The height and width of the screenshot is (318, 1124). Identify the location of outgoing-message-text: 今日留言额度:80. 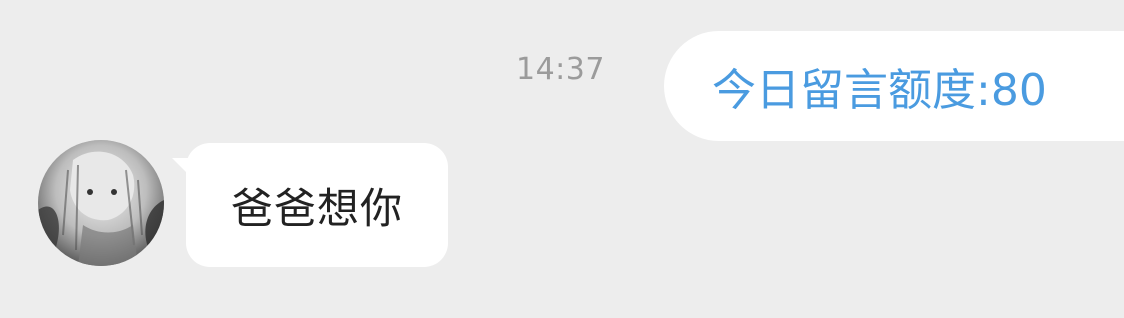
(879, 90).